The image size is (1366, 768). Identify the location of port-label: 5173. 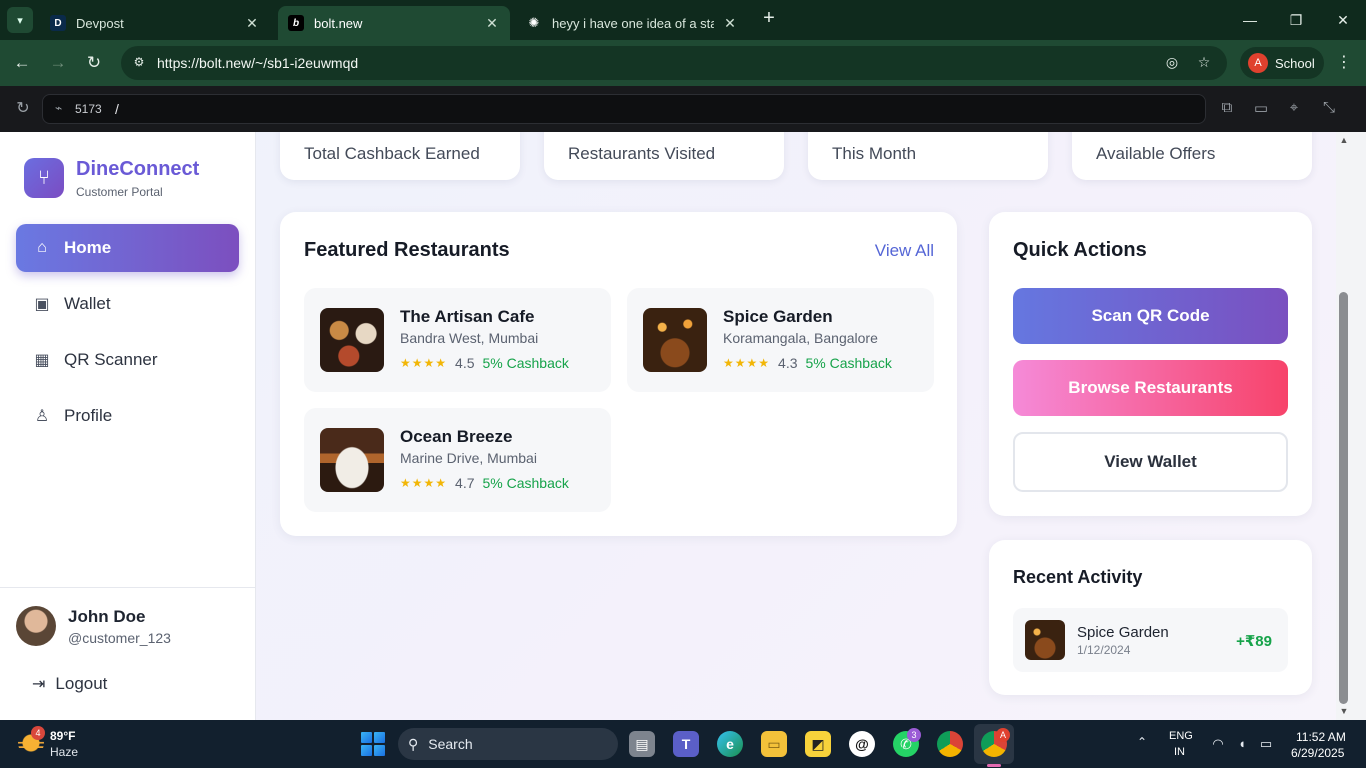
(88, 109).